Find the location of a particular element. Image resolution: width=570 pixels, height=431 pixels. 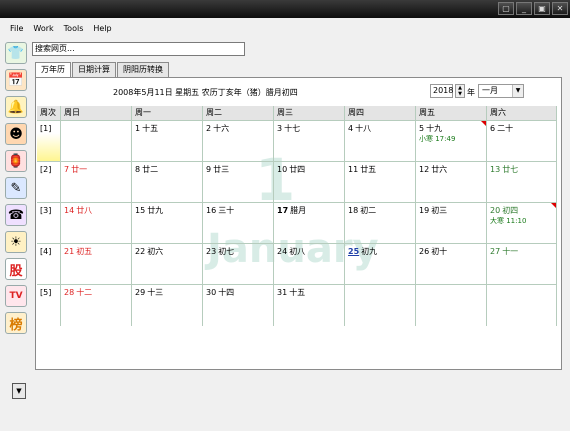

day-cell: 14 廿八 is located at coordinates (96, 223).